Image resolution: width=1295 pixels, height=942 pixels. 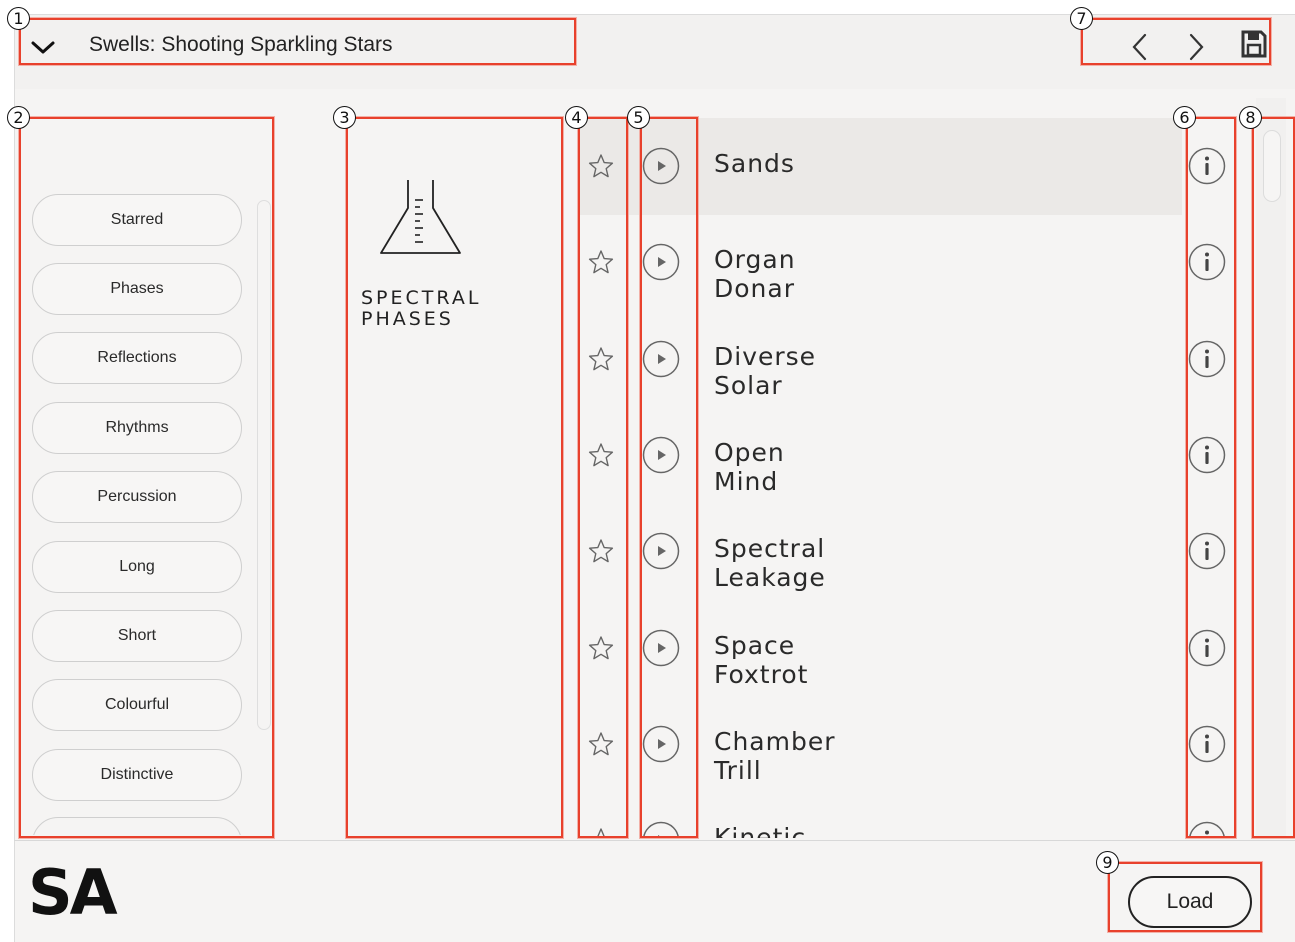 I want to click on annotation-number-7: 7, so click(x=1081, y=18).